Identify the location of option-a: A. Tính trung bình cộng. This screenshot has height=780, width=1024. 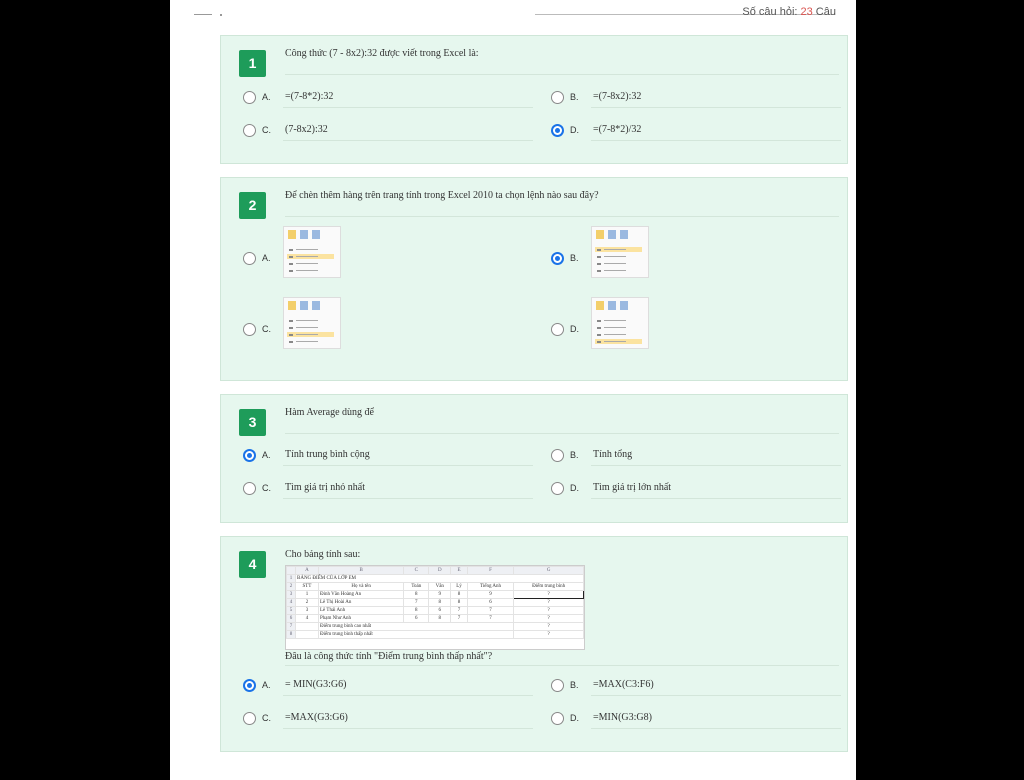
(388, 457).